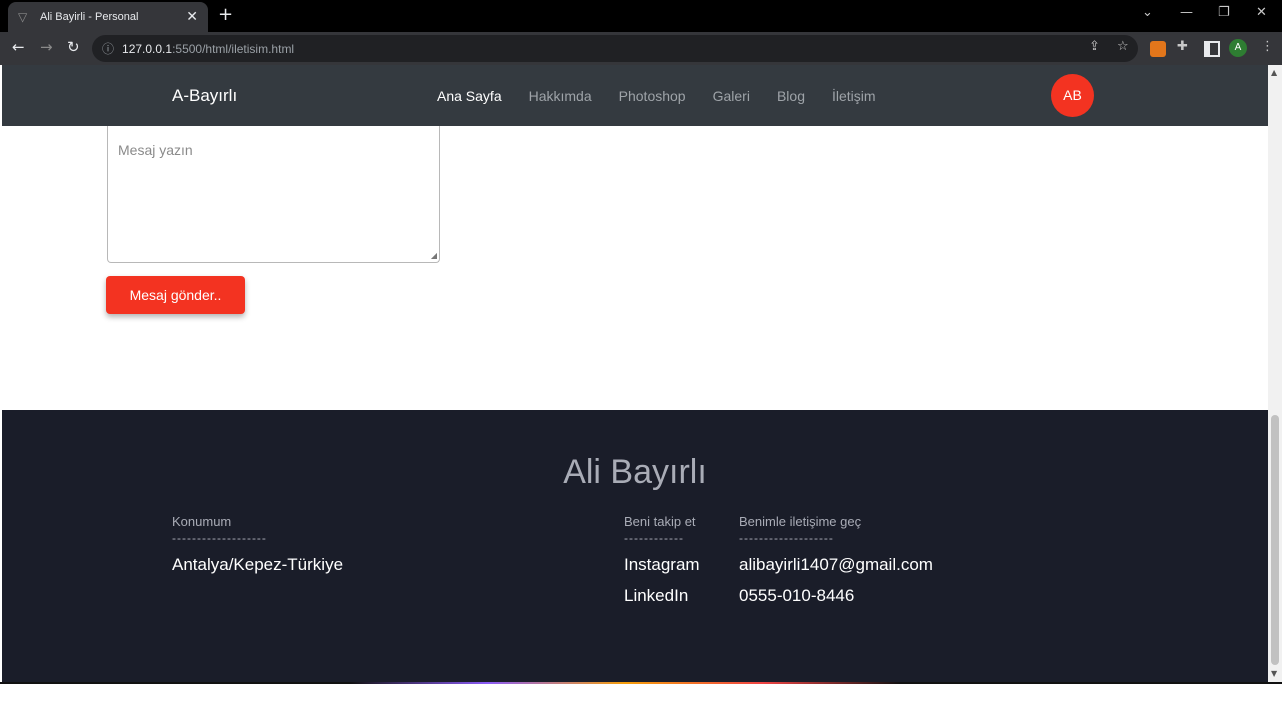 This screenshot has width=1282, height=723. I want to click on page-scrollbar: ▲ ▼, so click(1275, 373).